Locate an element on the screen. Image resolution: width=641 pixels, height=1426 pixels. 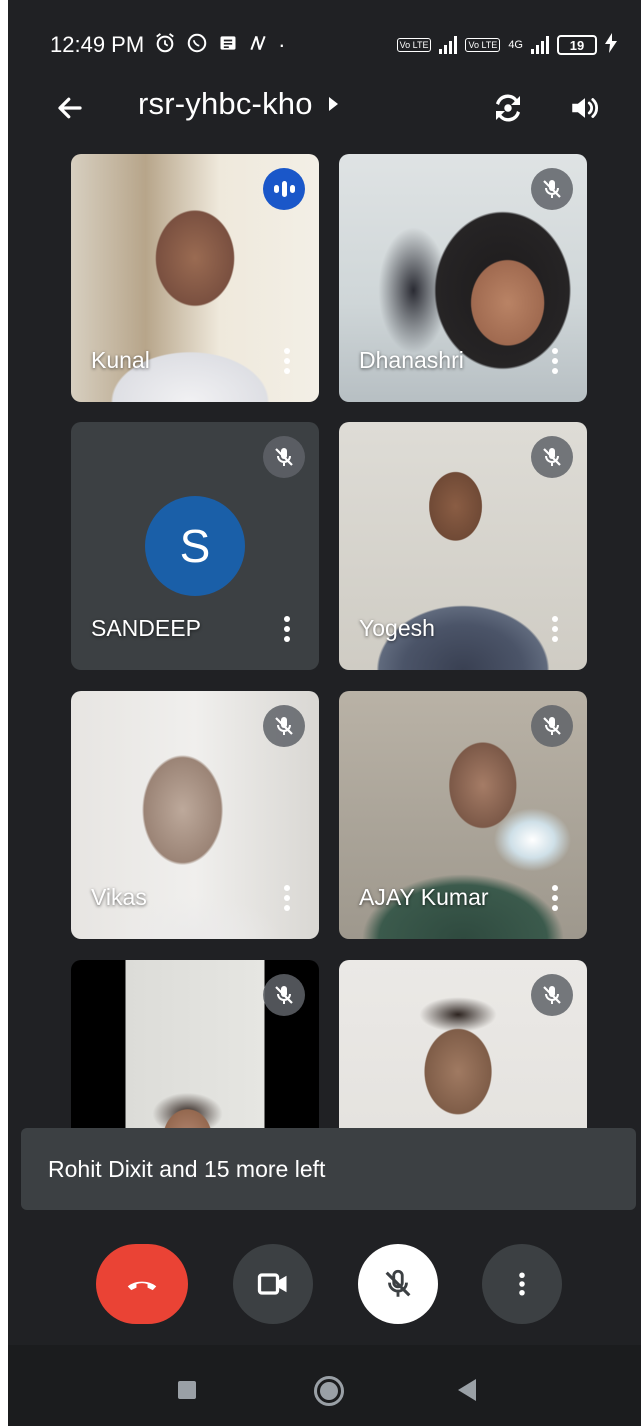
recents-button is located at coordinates (187, 1390).